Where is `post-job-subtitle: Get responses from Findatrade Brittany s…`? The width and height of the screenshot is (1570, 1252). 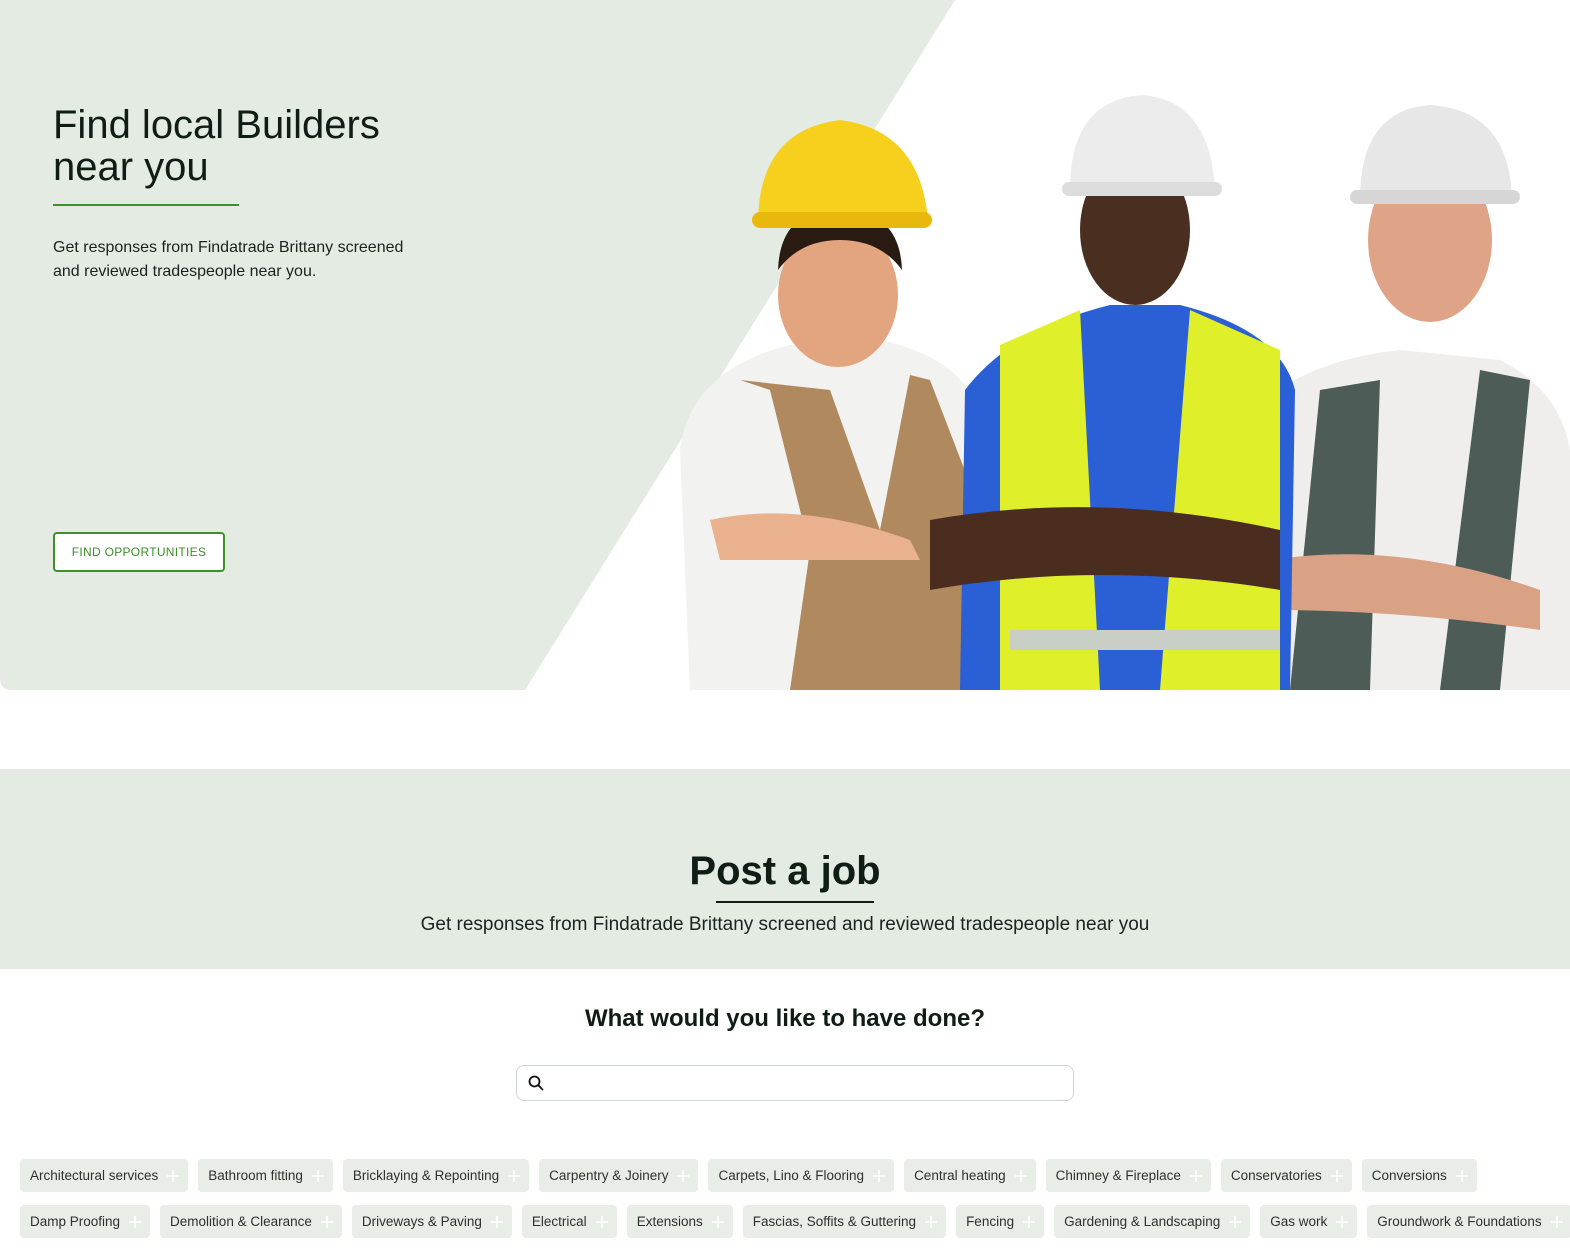 post-job-subtitle: Get responses from Findatrade Brittany s… is located at coordinates (785, 924).